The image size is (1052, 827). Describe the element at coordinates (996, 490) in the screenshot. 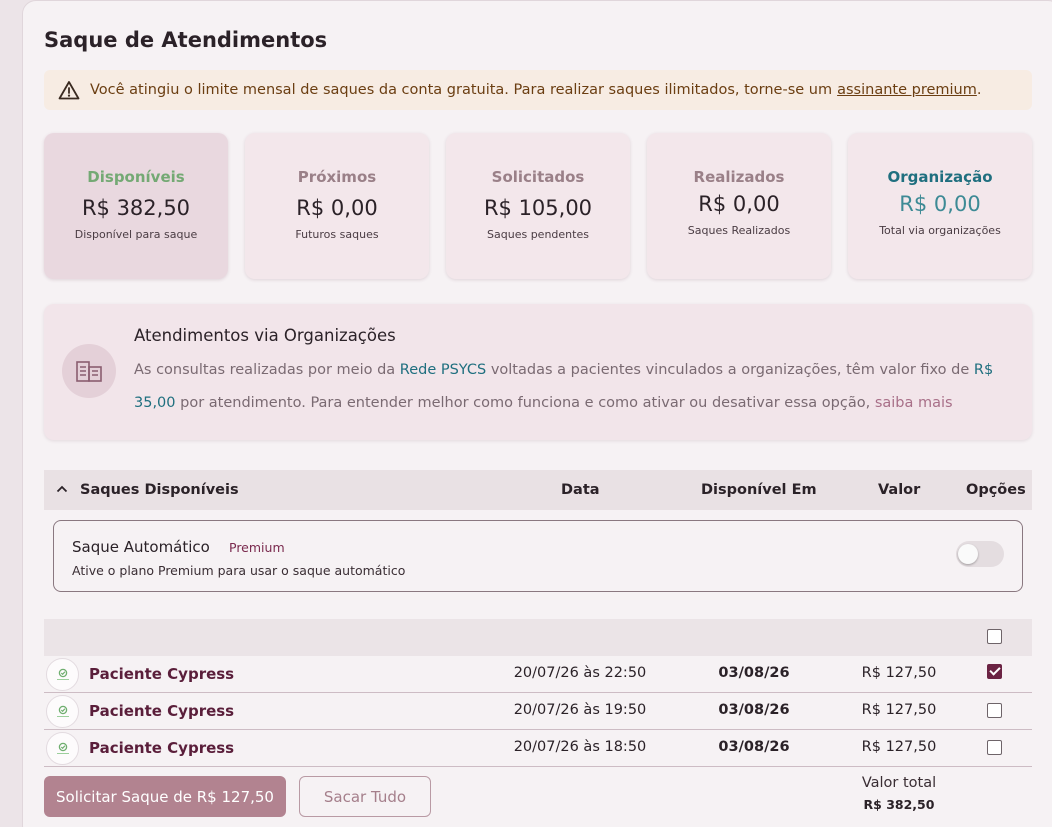

I see `col-options: Opções` at that location.